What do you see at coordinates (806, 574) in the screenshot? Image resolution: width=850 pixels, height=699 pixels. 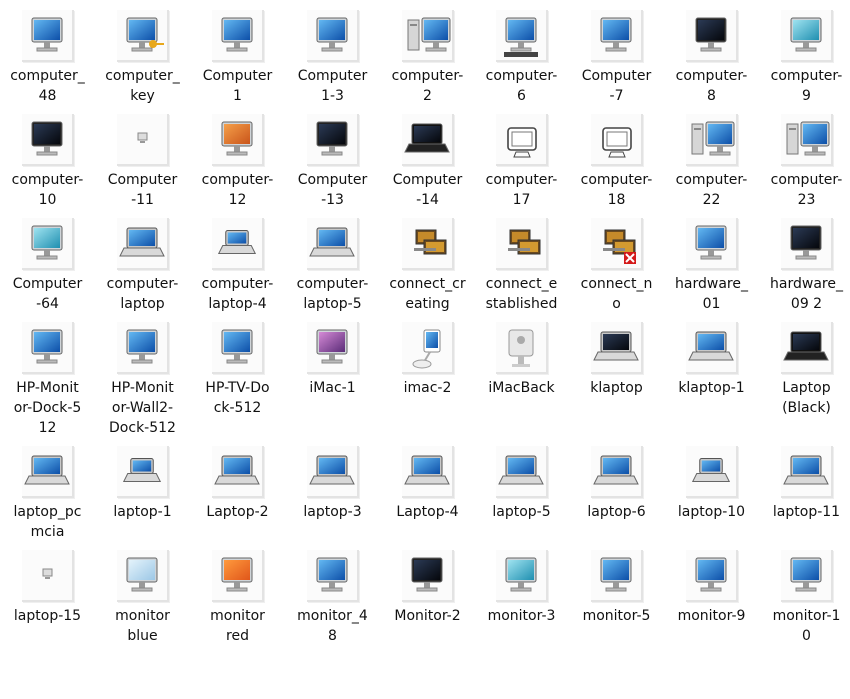 I see `monitor-wide-icon` at bounding box center [806, 574].